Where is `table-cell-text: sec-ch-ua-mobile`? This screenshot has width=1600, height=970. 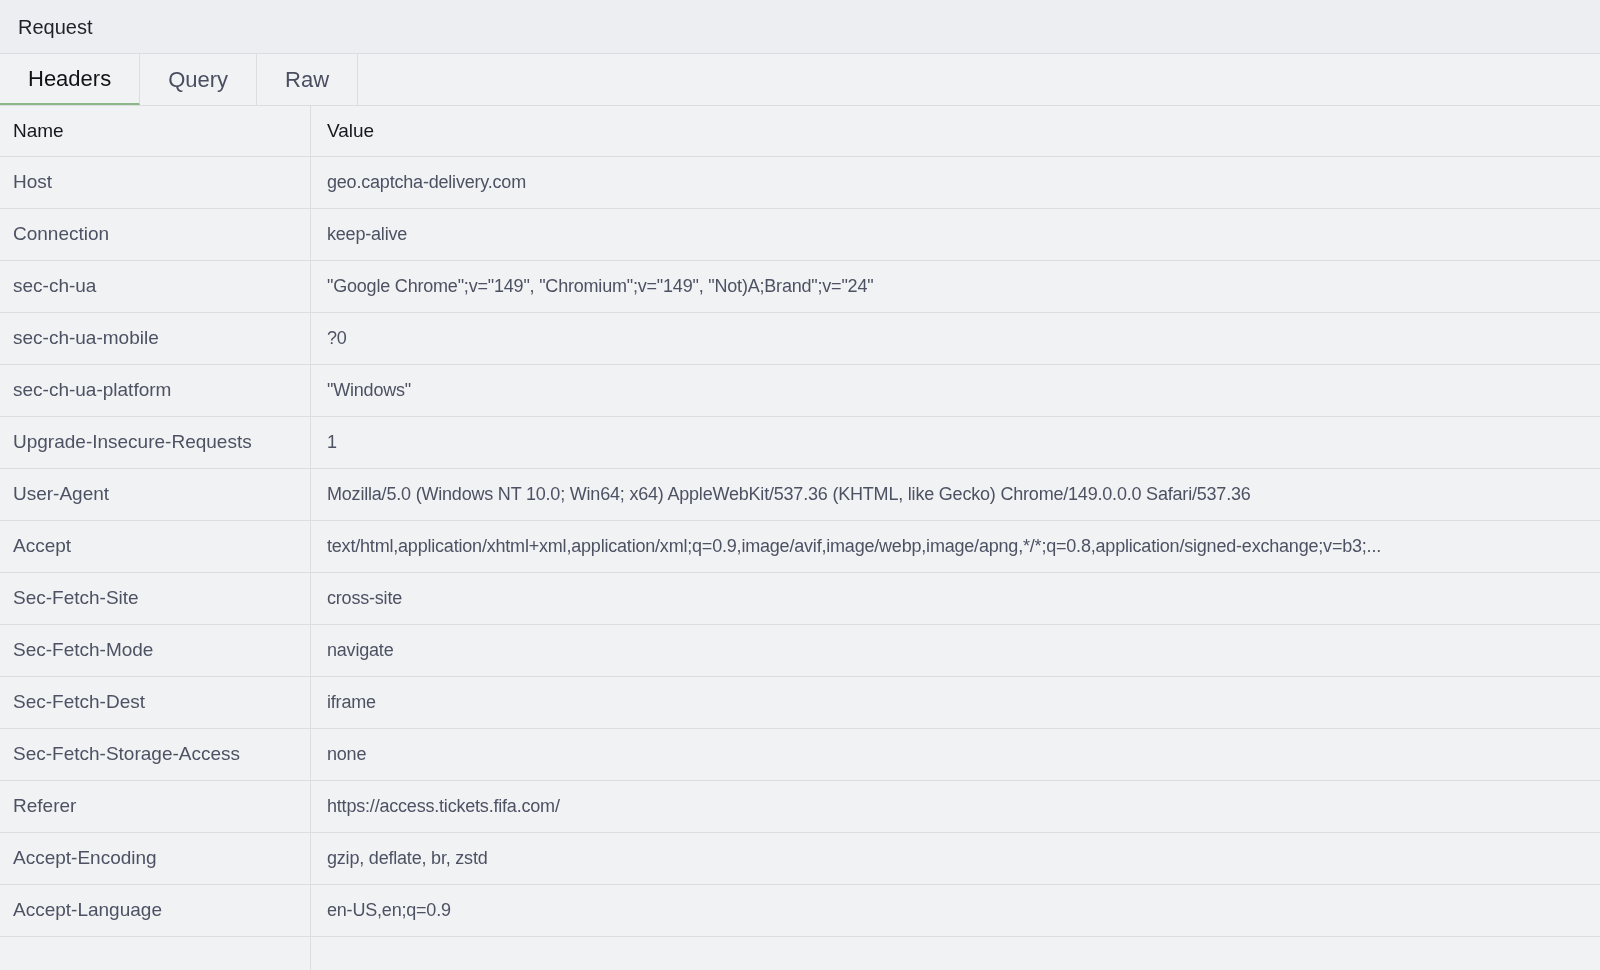 table-cell-text: sec-ch-ua-mobile is located at coordinates (86, 338).